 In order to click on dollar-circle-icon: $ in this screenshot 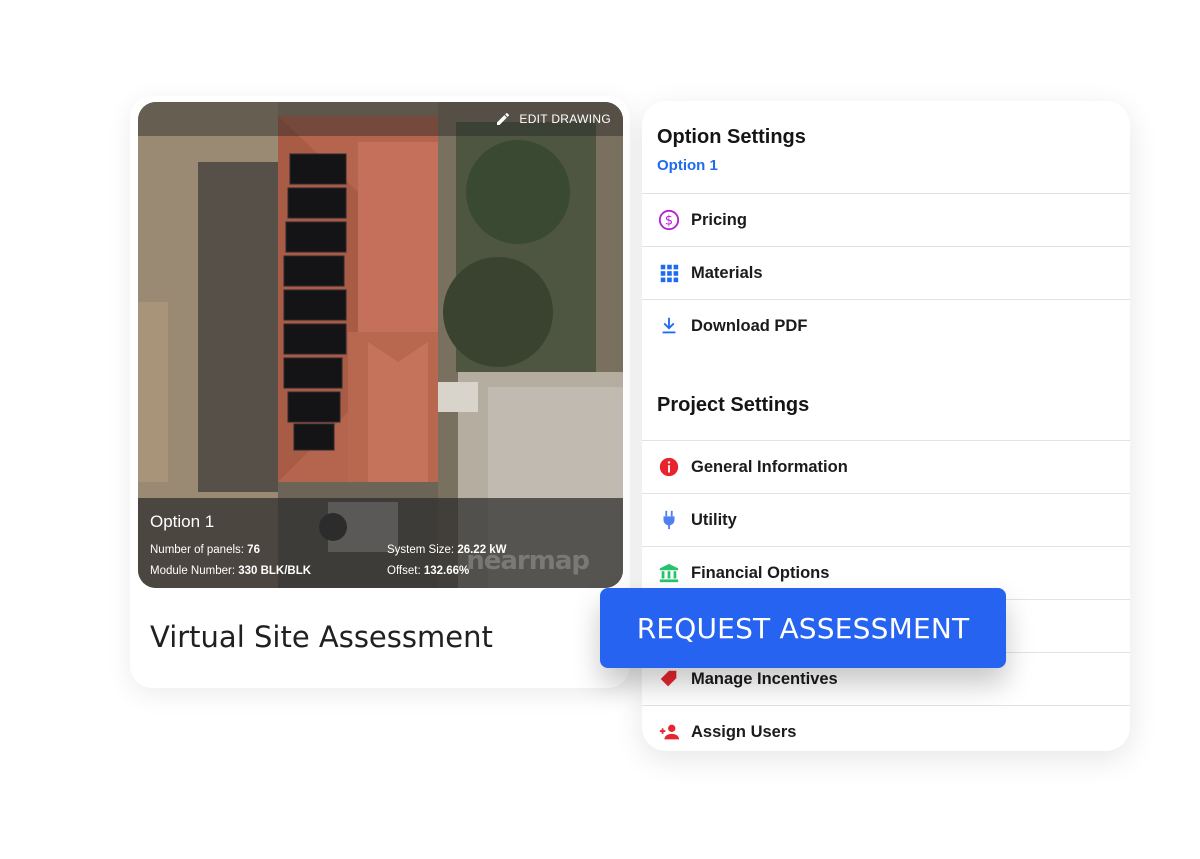, I will do `click(669, 220)`.